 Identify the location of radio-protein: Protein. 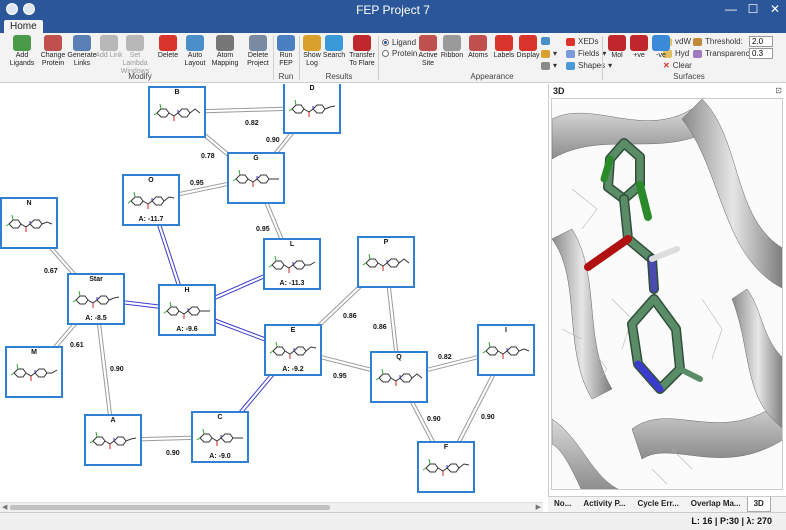
(399, 53).